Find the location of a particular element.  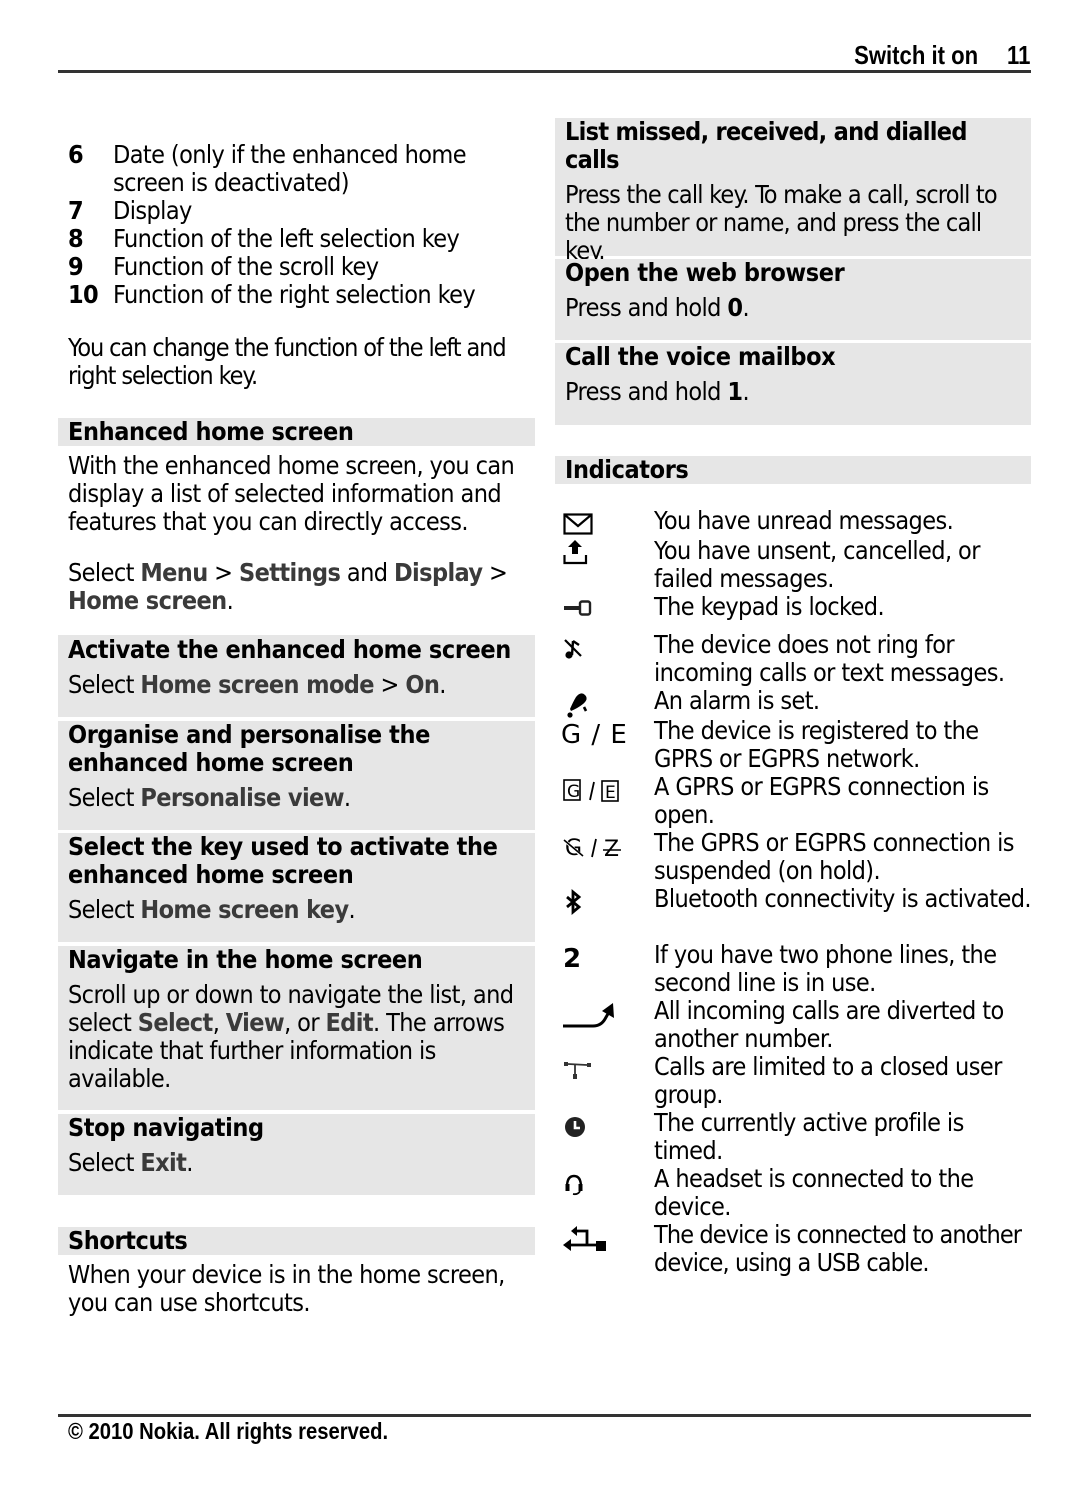

svg-text: E is located at coordinates (610, 793).